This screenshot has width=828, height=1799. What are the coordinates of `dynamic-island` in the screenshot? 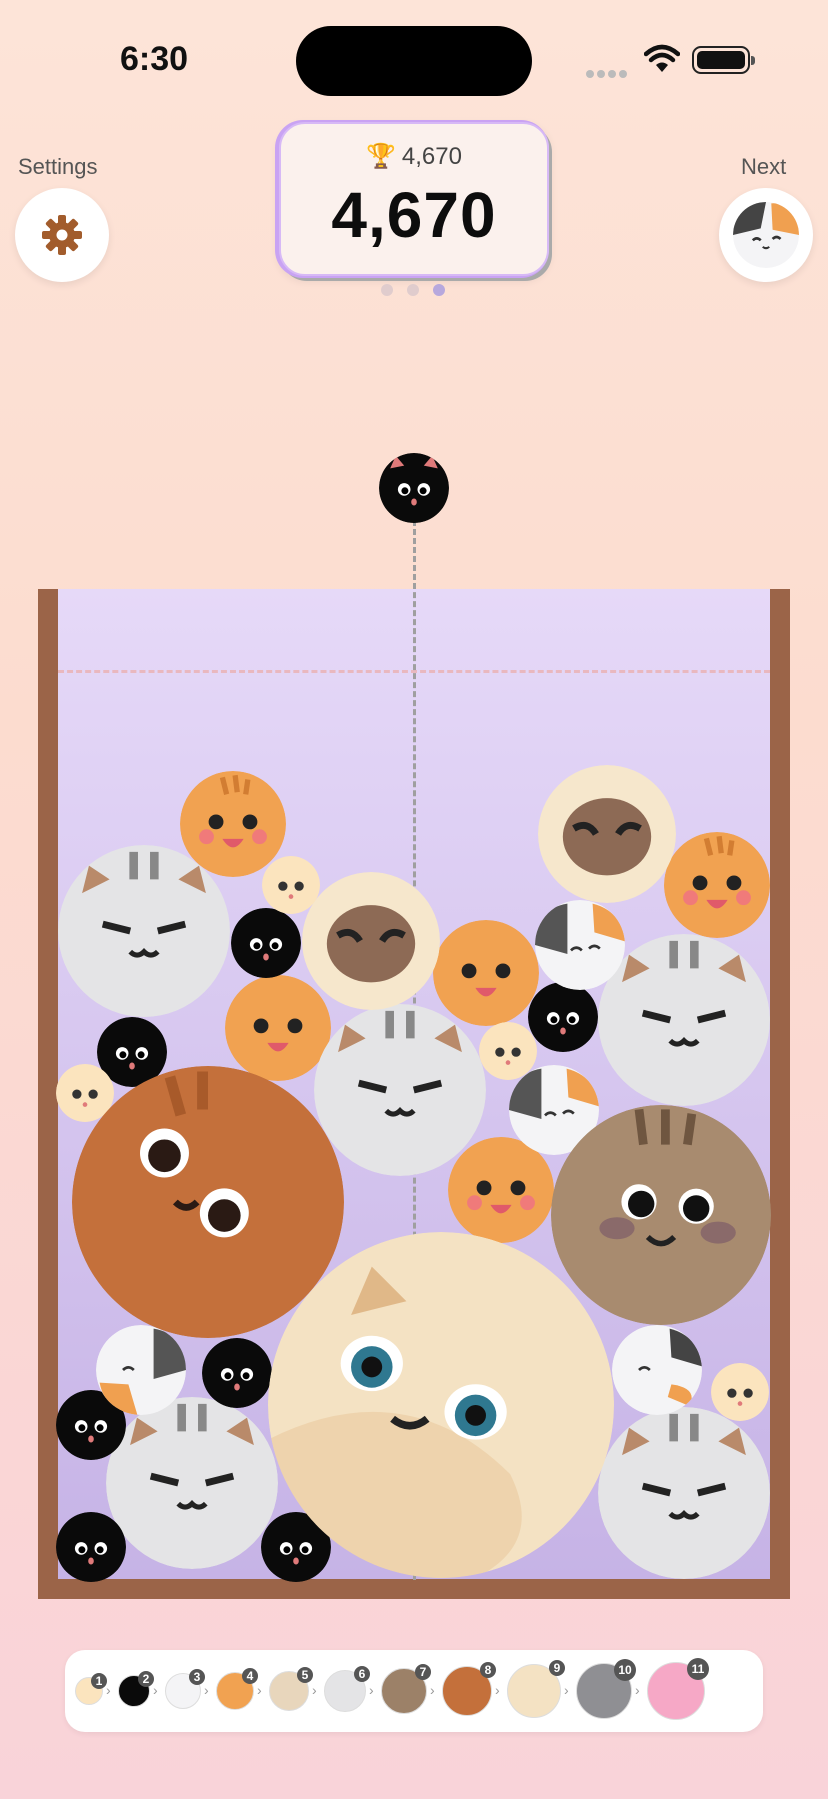 It's located at (414, 61).